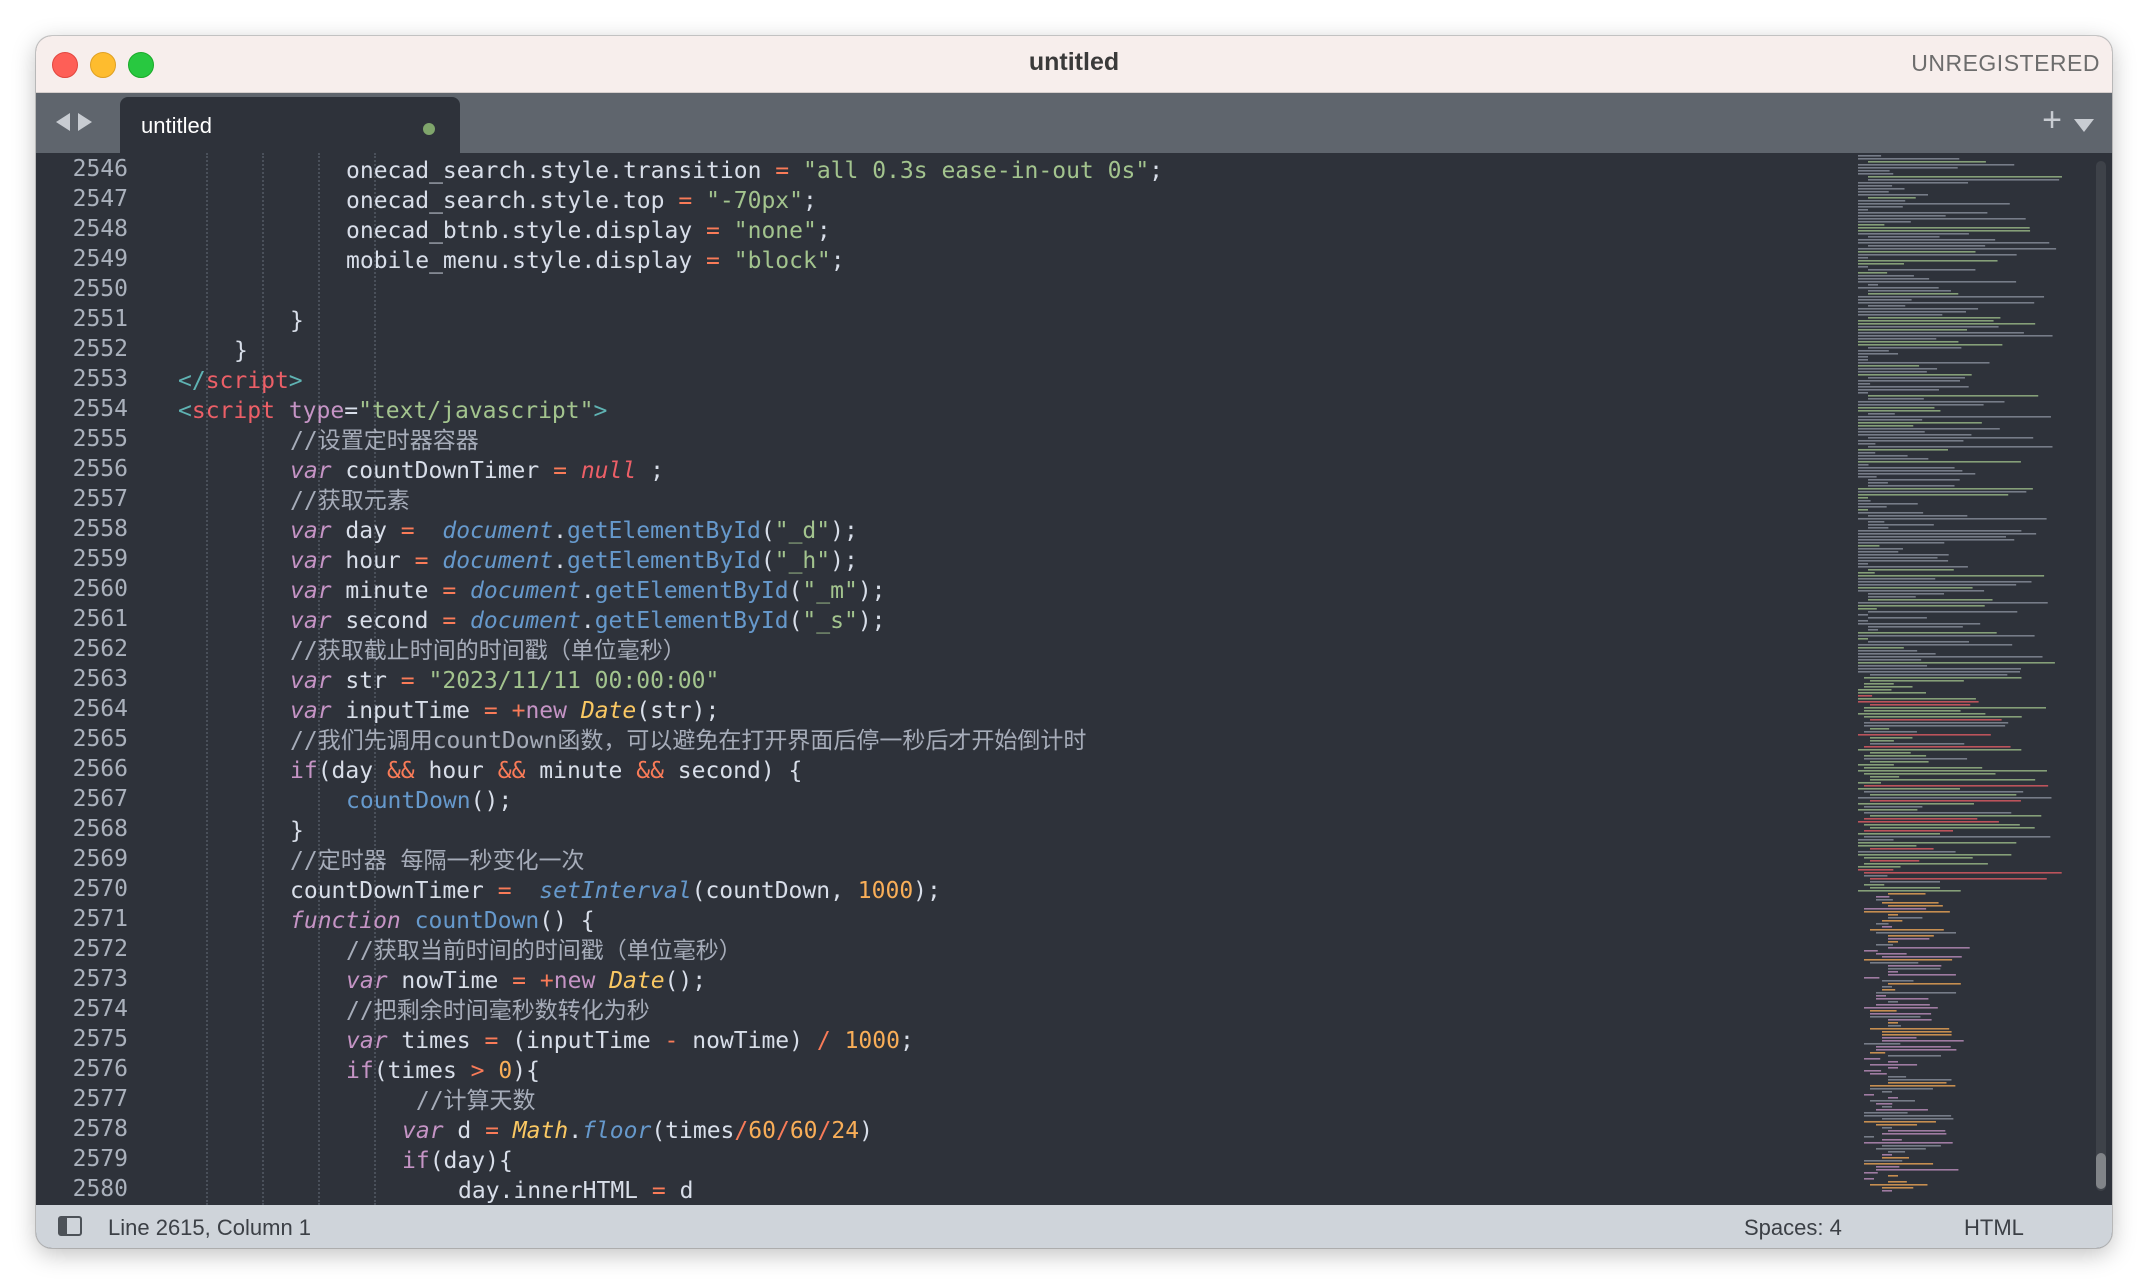  I want to click on status-bar: Line 2615, Column 1 Spaces: 4 HTML, so click(1074, 1226).